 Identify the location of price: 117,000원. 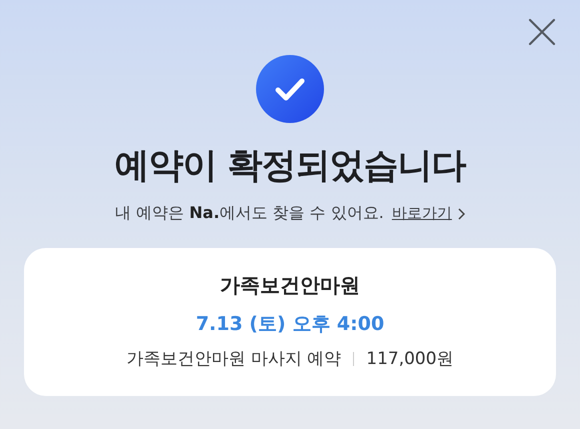
(410, 359).